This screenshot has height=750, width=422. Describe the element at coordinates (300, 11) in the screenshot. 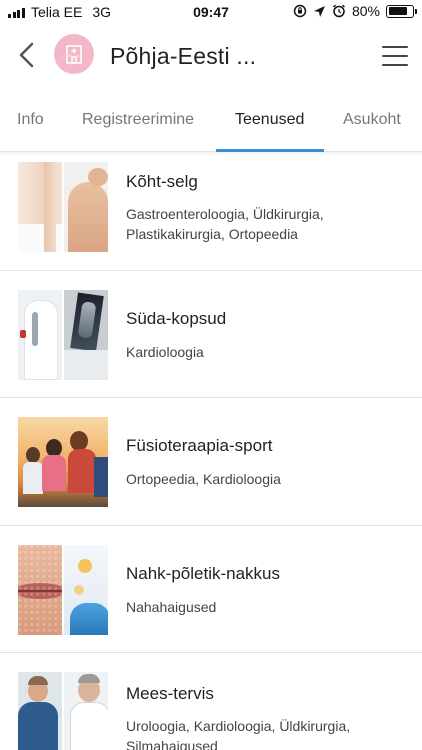

I see `screen-lock-icon` at that location.